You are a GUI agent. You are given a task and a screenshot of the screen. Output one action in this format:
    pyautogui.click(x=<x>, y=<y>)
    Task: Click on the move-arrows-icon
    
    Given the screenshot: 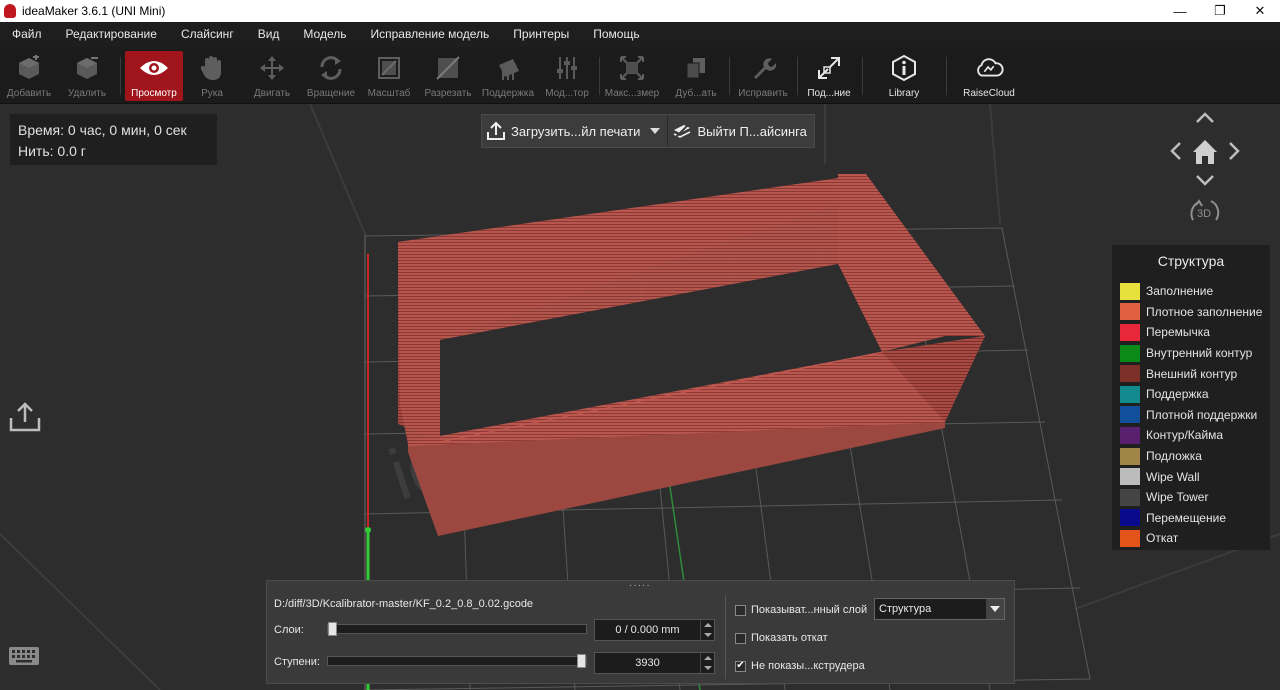 What is the action you would take?
    pyautogui.click(x=272, y=68)
    